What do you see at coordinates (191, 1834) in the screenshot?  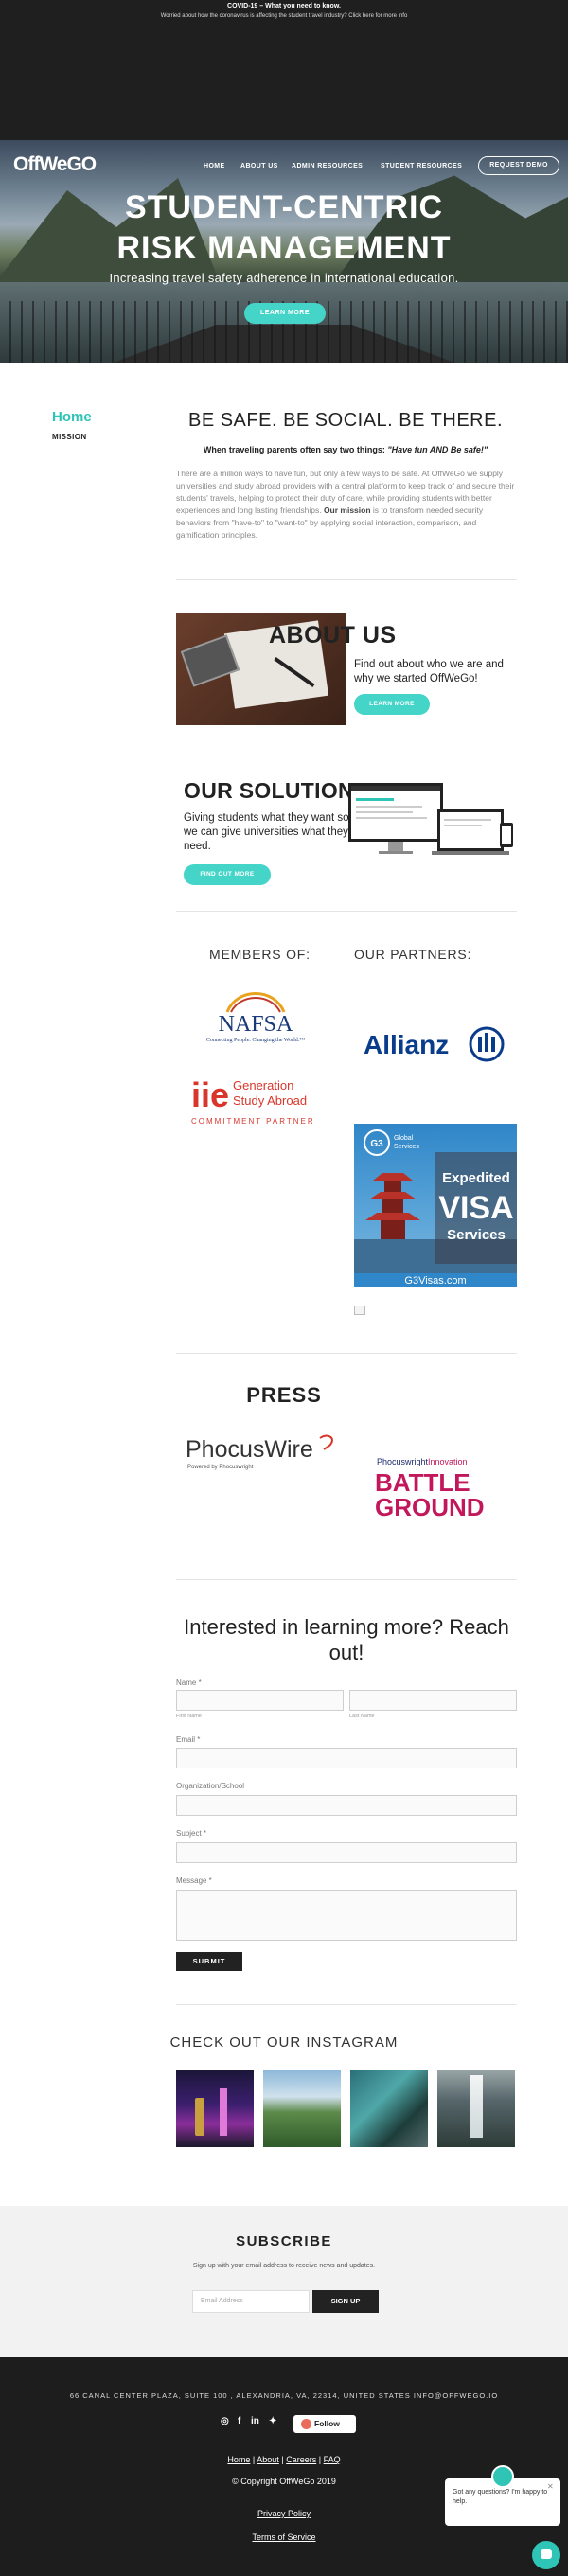 I see `subject-label: Subject *` at bounding box center [191, 1834].